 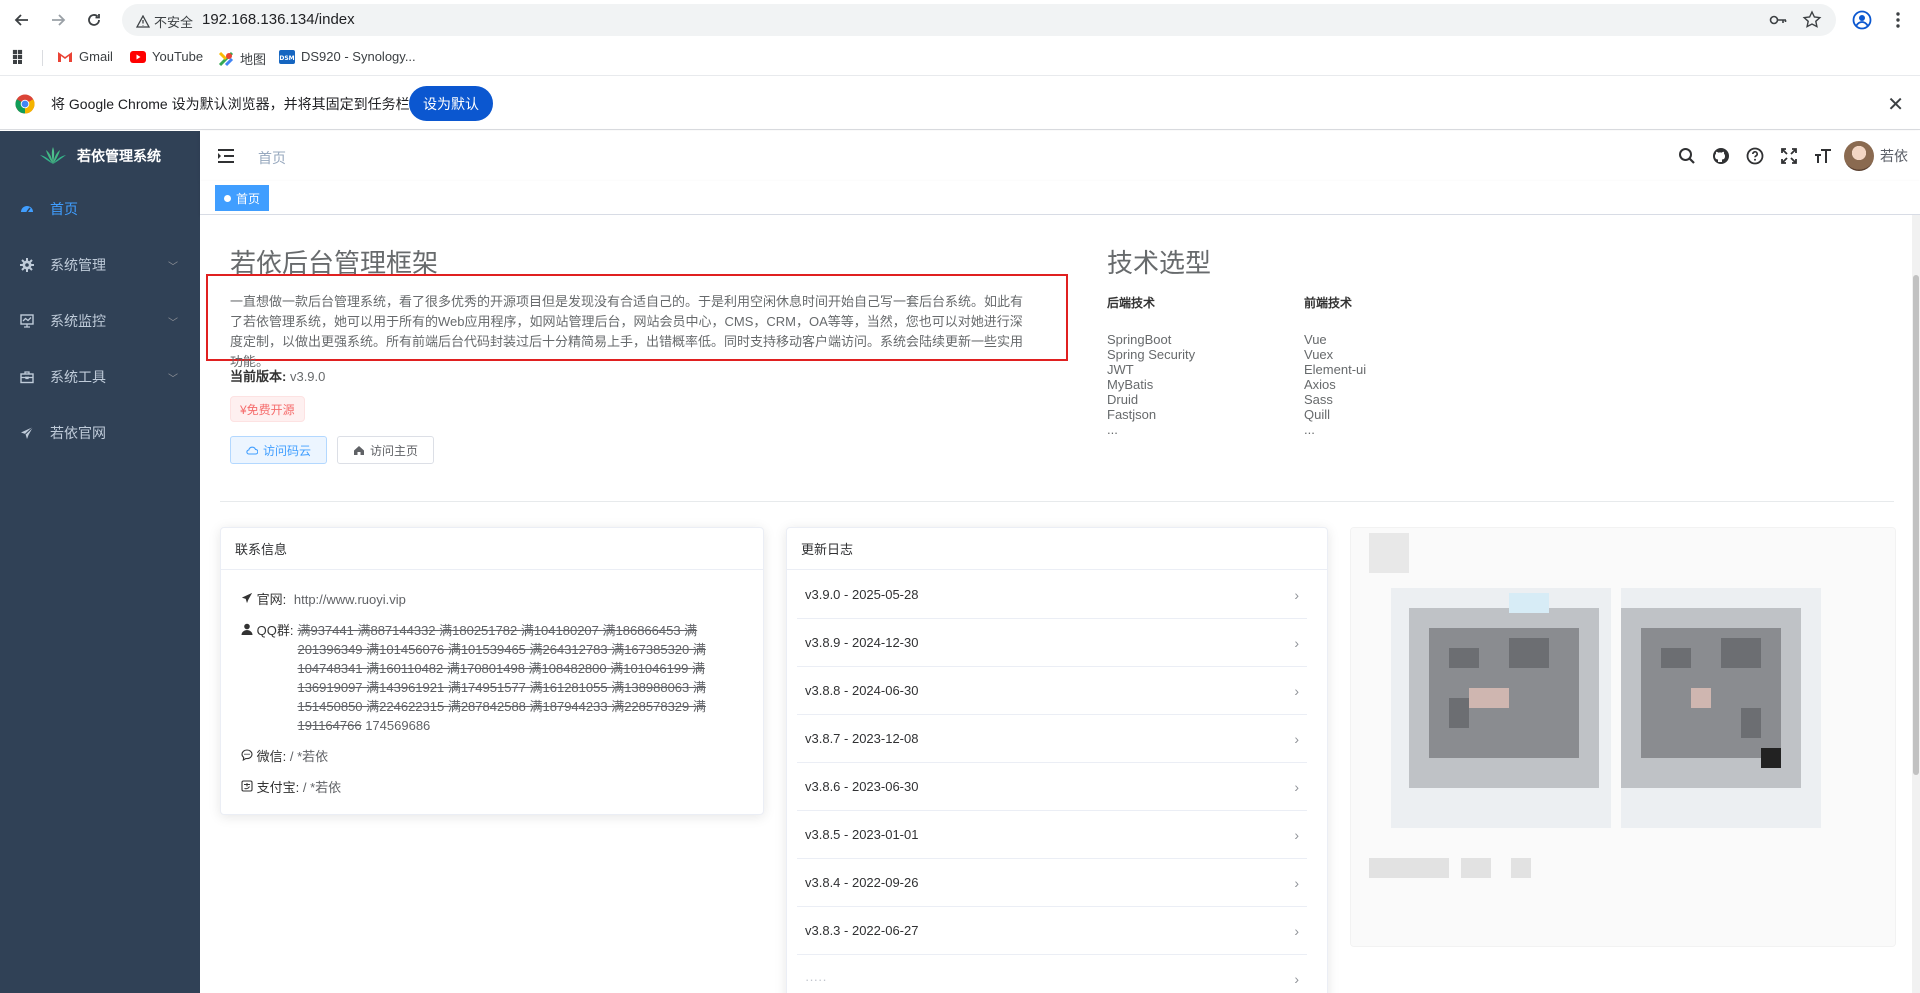 I want to click on avatar, so click(x=1859, y=156).